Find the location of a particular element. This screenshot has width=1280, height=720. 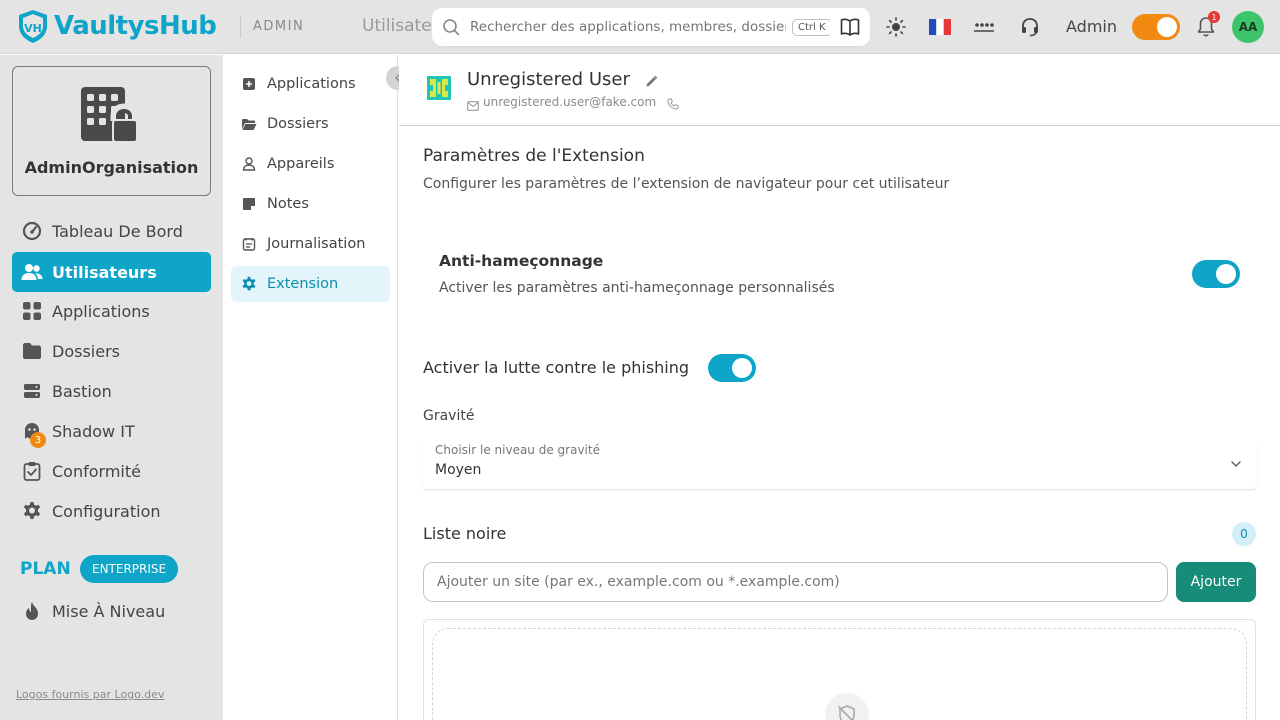

sun-icon is located at coordinates (896, 27).